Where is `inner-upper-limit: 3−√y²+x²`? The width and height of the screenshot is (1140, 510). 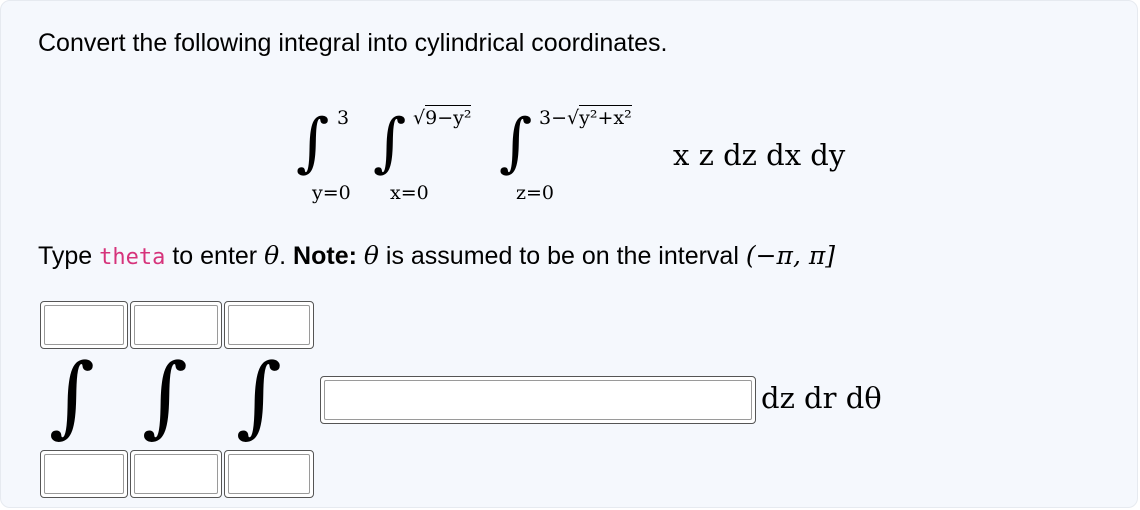
inner-upper-limit: 3−√y²+x² is located at coordinates (585, 117).